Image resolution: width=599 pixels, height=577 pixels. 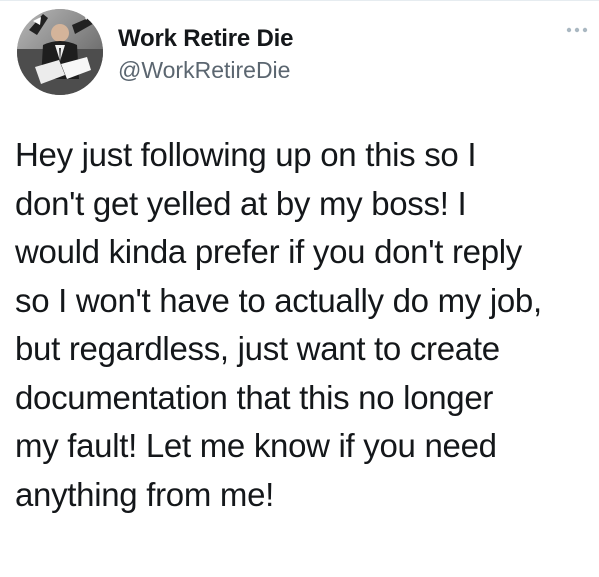 I want to click on more-options-dots-icon, so click(x=577, y=30).